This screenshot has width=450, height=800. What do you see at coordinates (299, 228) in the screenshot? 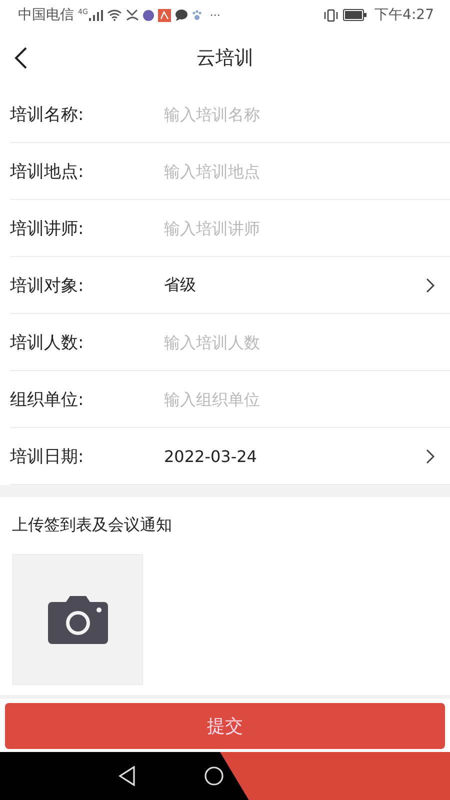
I see `input-field: 输入培训讲师` at bounding box center [299, 228].